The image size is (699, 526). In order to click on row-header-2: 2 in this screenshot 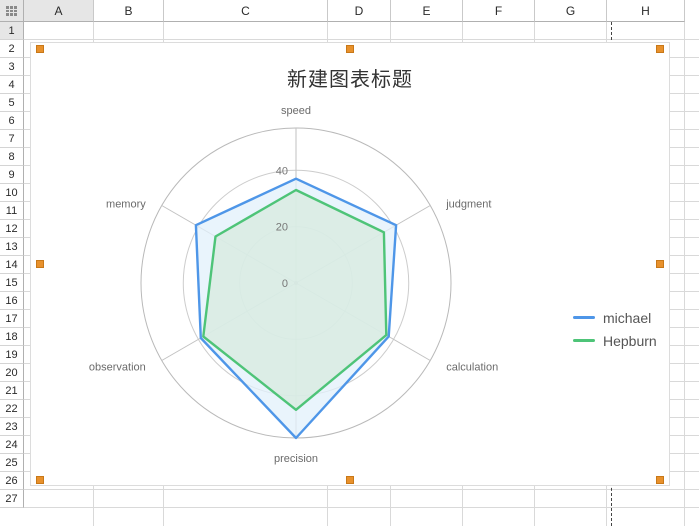, I will do `click(12, 49)`.